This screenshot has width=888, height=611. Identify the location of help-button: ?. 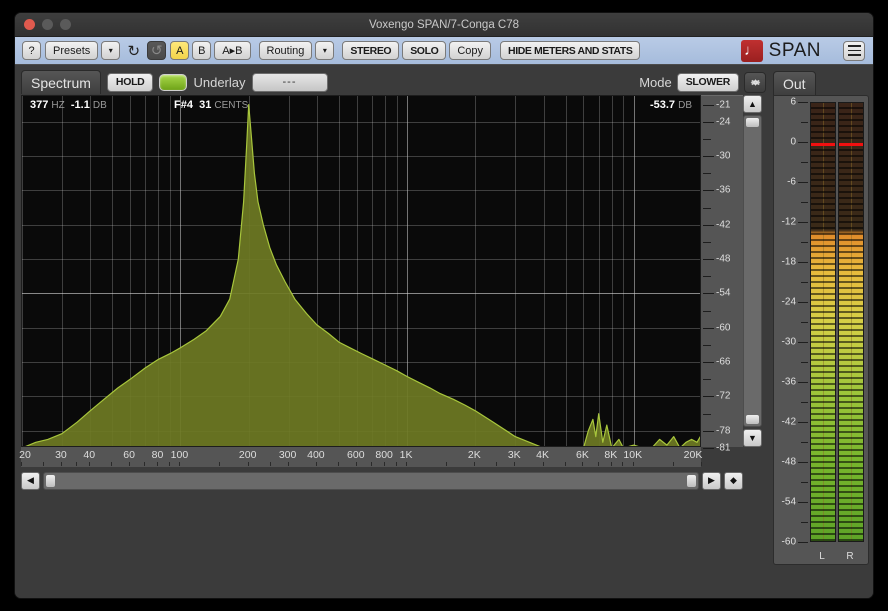
(31, 50).